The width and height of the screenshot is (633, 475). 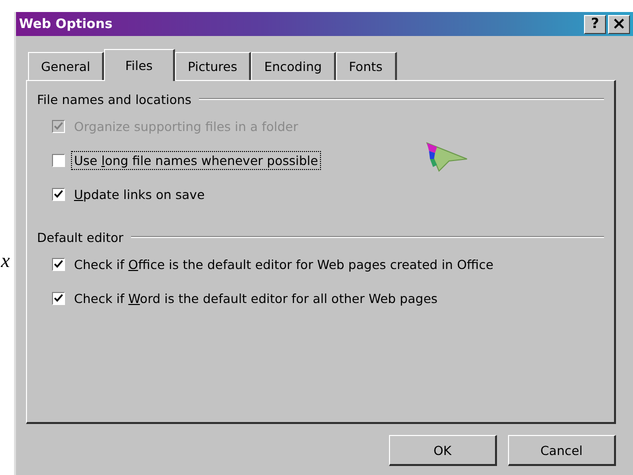 I want to click on ok-button: OK, so click(x=443, y=450).